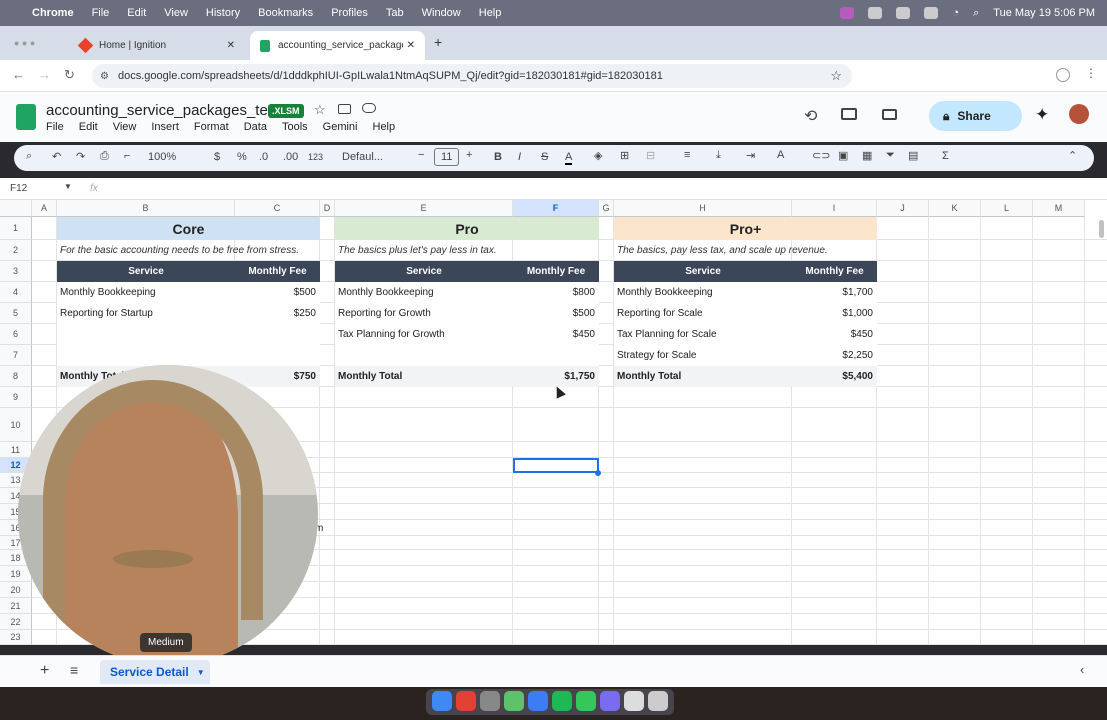  Describe the element at coordinates (447, 157) in the screenshot. I see `font-size-input: 11` at that location.